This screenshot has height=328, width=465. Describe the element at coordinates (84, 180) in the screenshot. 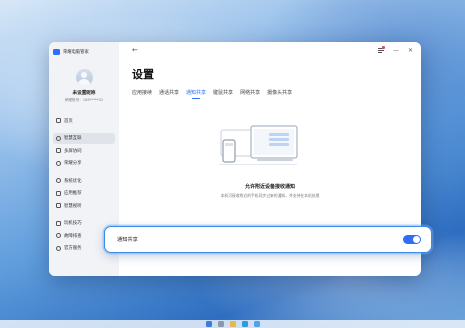

I see `sidebar-item-optimize: 系统优化` at that location.